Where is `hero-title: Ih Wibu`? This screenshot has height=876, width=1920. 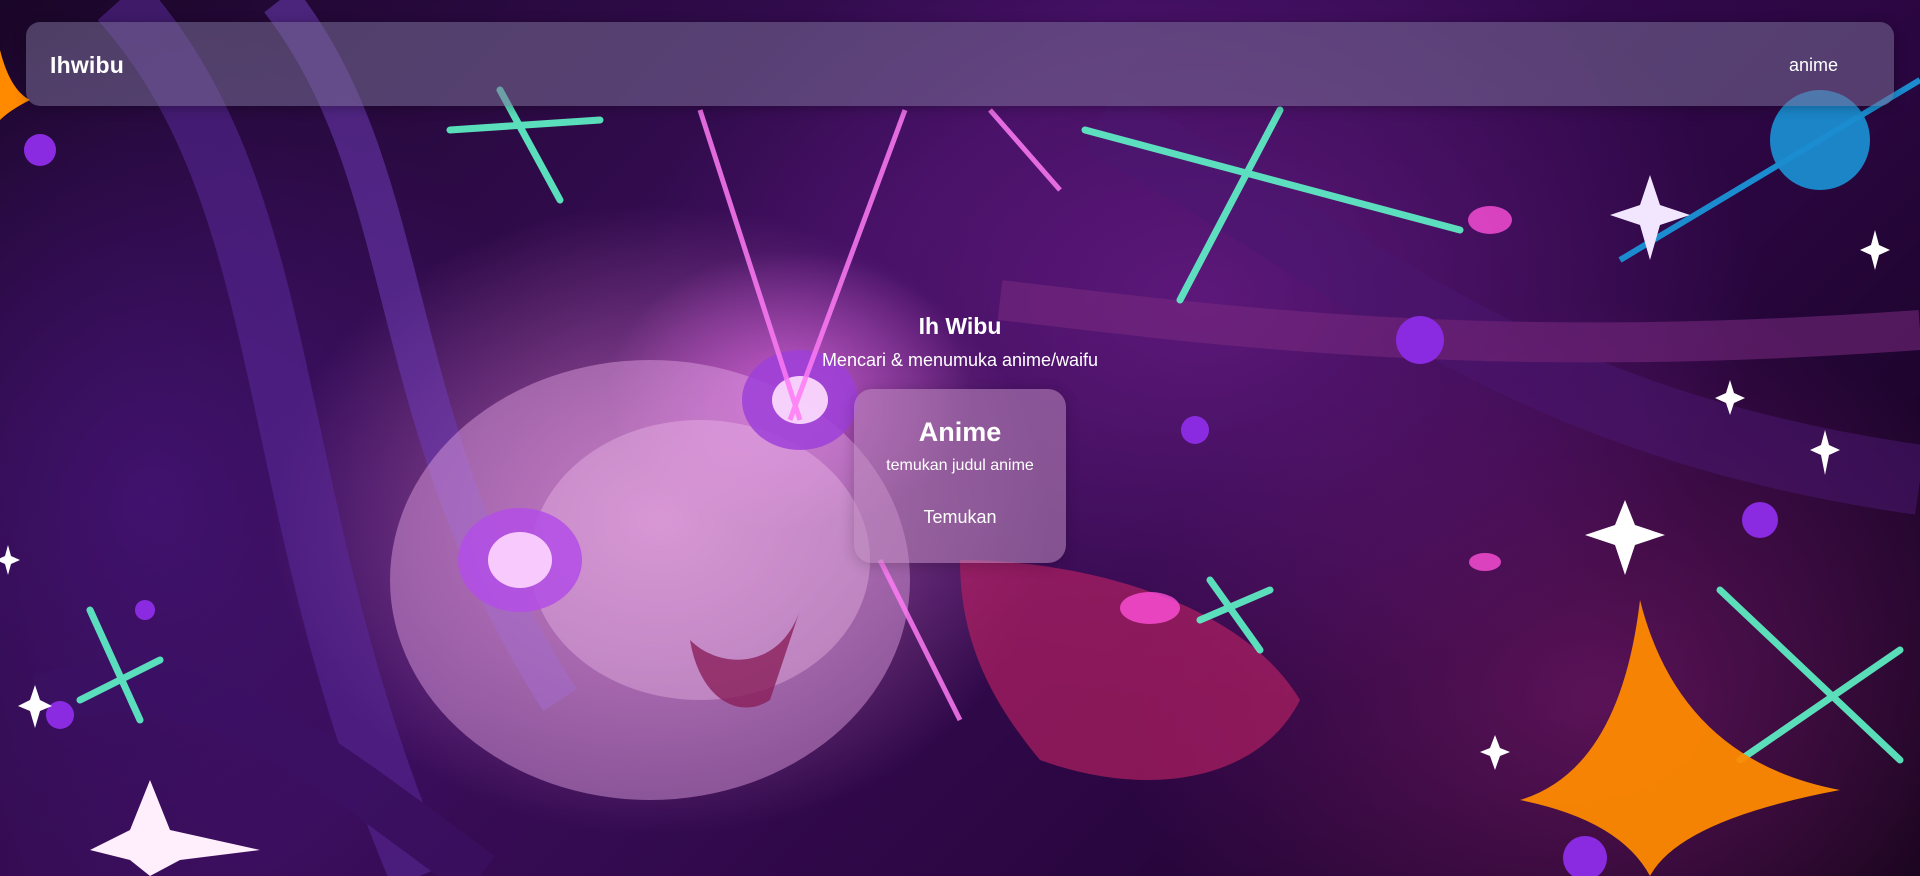
hero-title: Ih Wibu is located at coordinates (960, 326).